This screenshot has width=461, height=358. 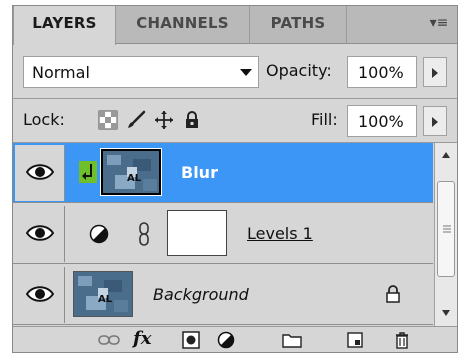 What do you see at coordinates (142, 338) in the screenshot?
I see `fx-icon: fx` at bounding box center [142, 338].